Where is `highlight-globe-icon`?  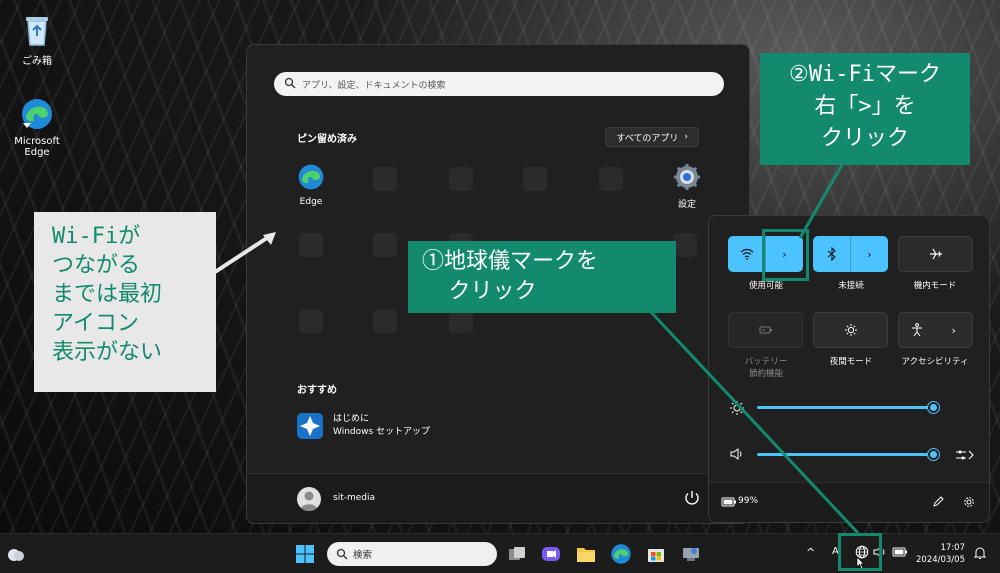 highlight-globe-icon is located at coordinates (860, 552).